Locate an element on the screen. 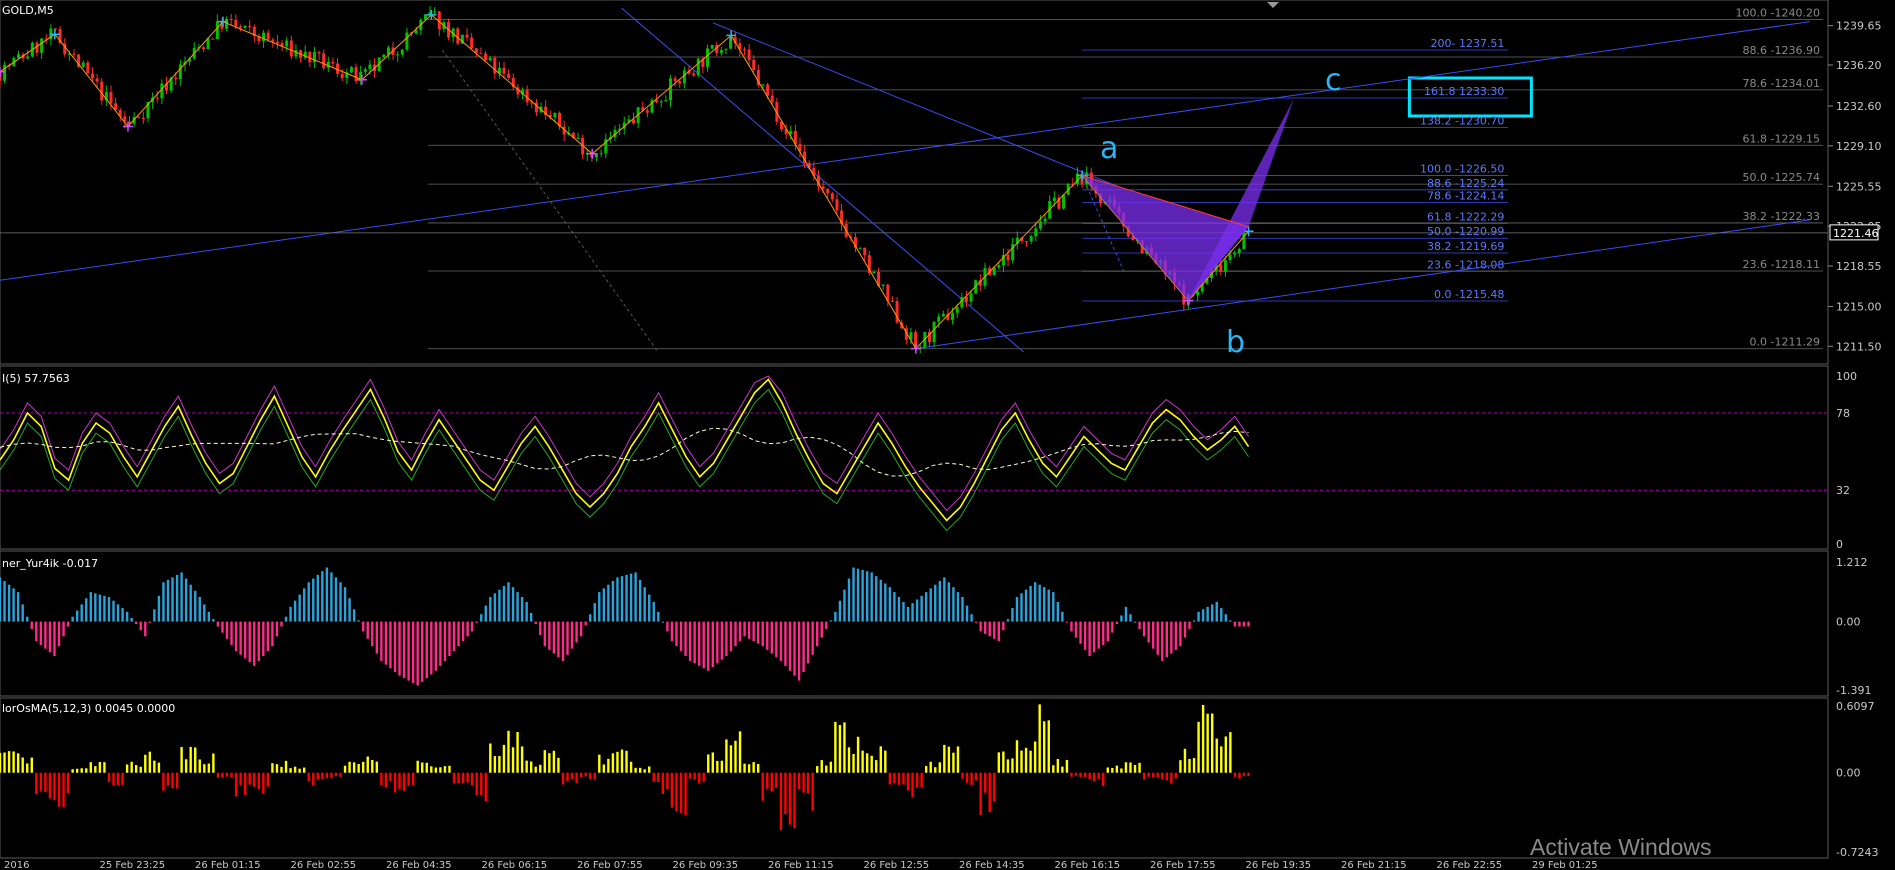 This screenshot has width=1895, height=870. activate-windows-watermark: Activate Windows is located at coordinates (1621, 847).